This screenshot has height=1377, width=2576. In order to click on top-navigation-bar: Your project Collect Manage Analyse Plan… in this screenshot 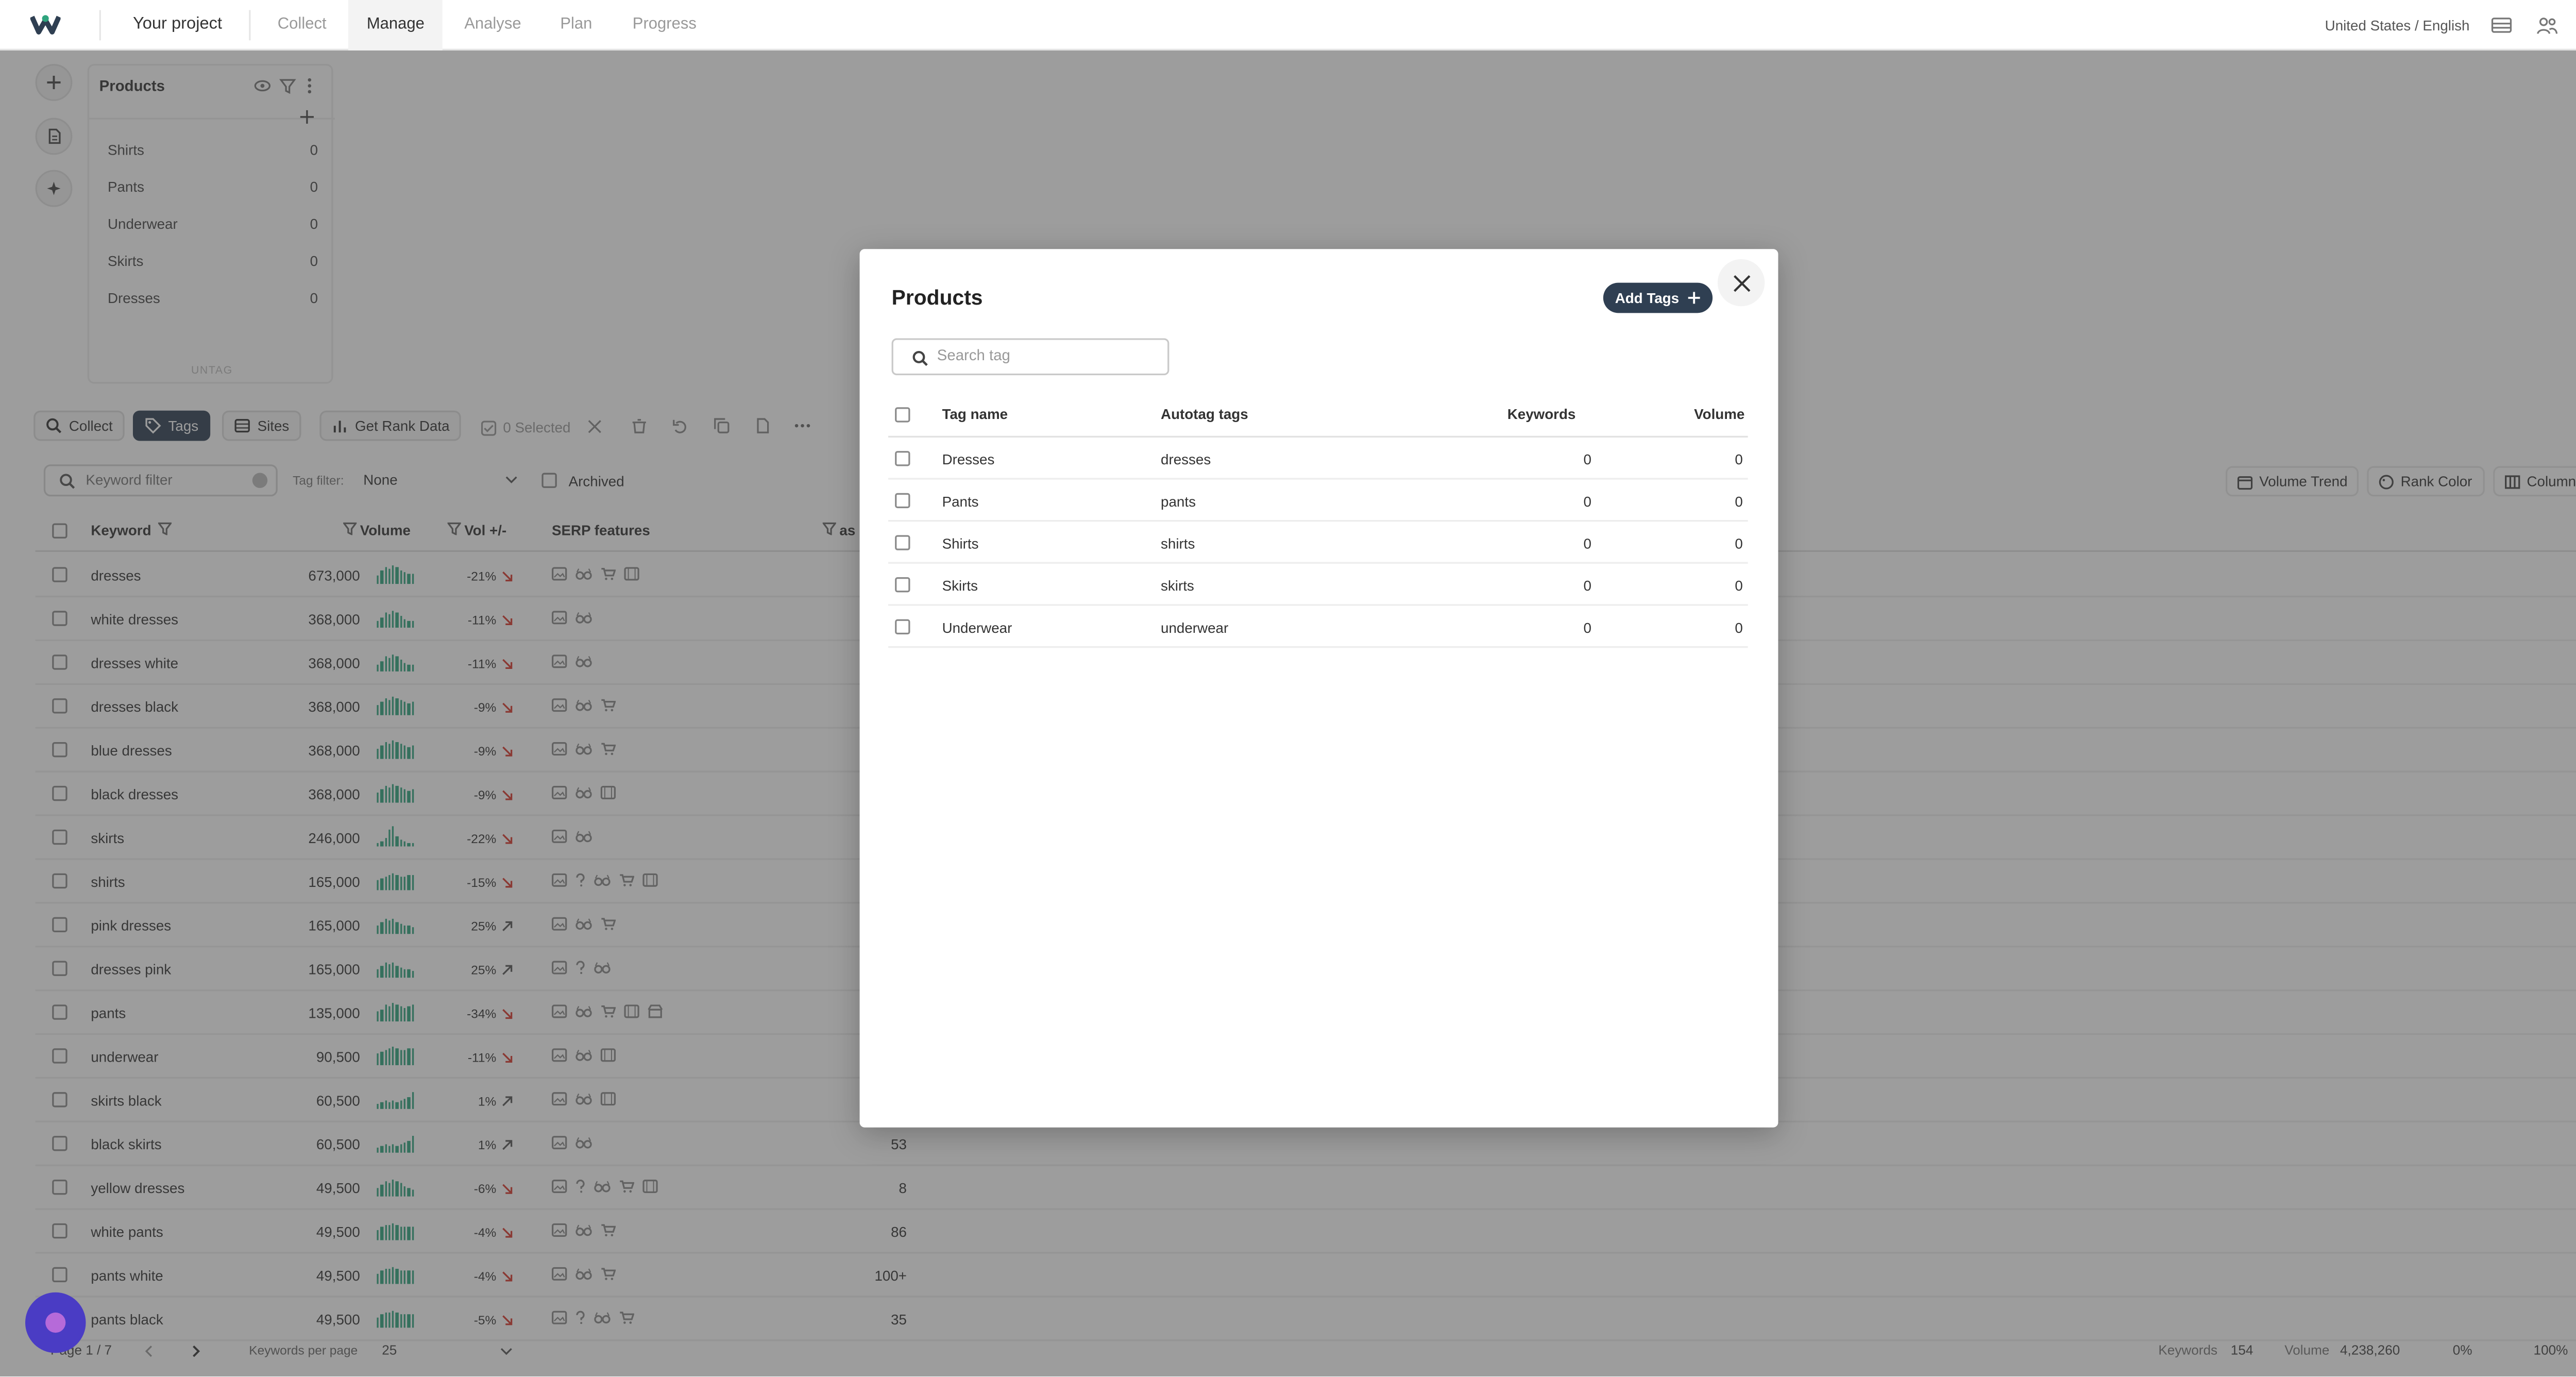, I will do `click(1288, 25)`.